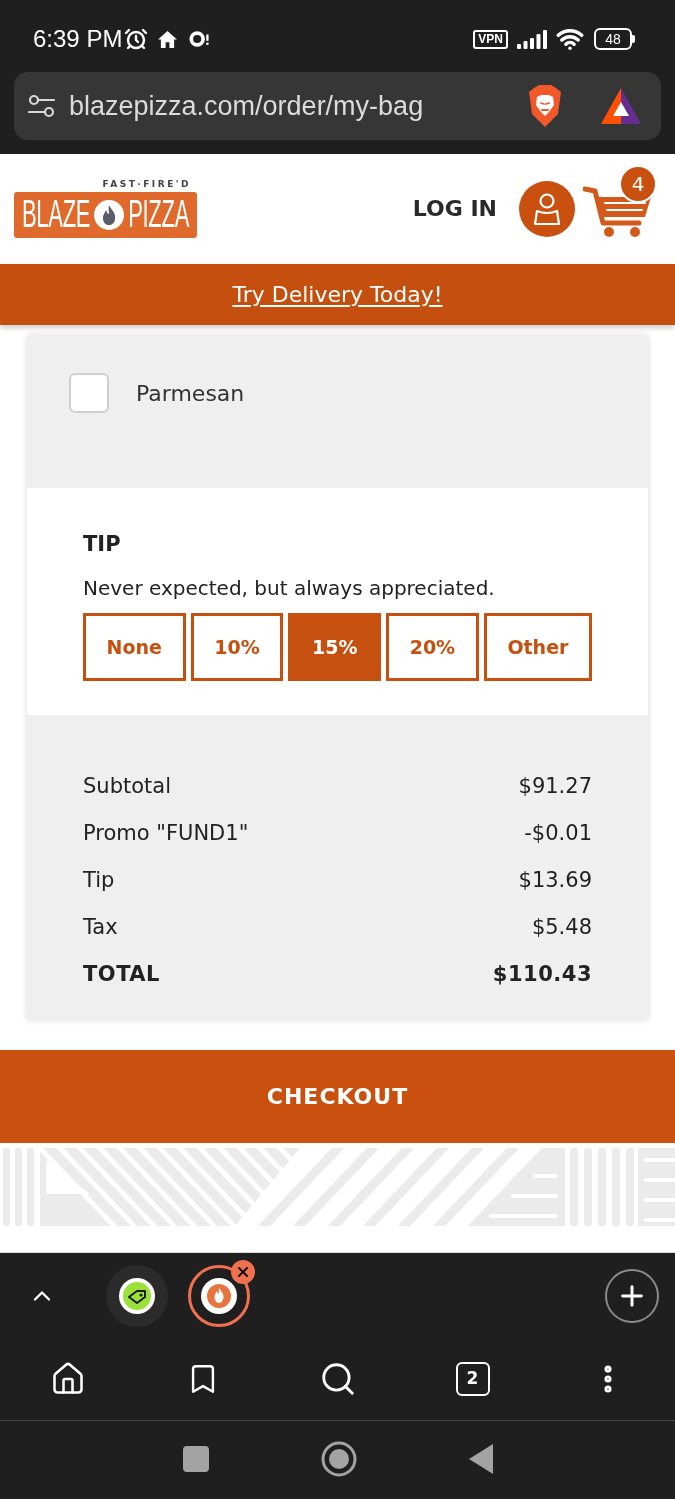 The image size is (675, 1500). What do you see at coordinates (78, 39) in the screenshot?
I see `status-time: 6:39 PM` at bounding box center [78, 39].